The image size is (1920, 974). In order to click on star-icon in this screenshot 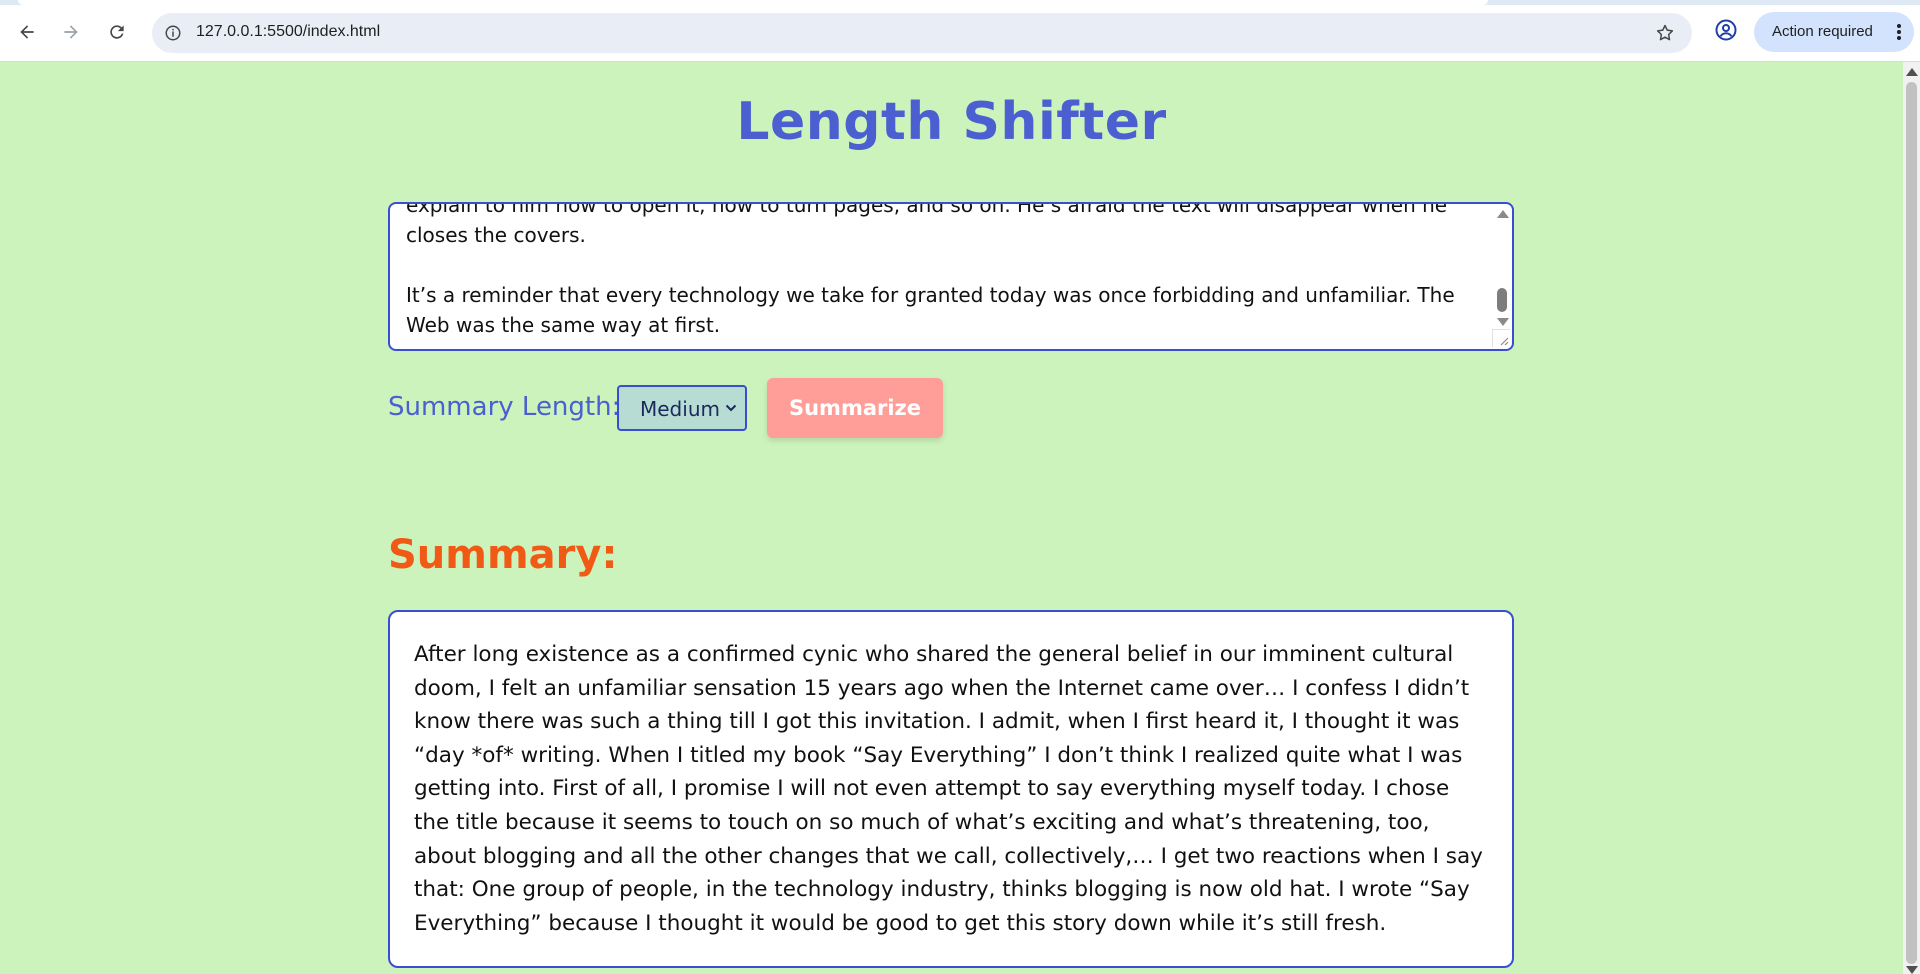, I will do `click(1665, 33)`.